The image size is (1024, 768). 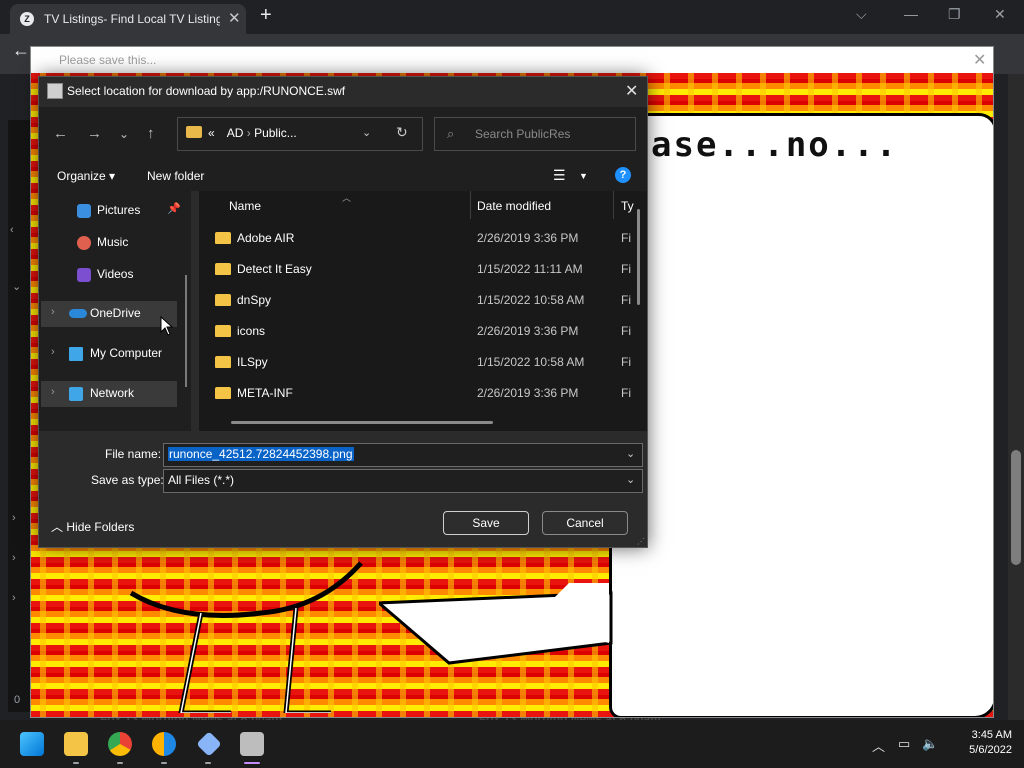 I want to click on recent-locations-icon: ⌄, so click(x=124, y=134).